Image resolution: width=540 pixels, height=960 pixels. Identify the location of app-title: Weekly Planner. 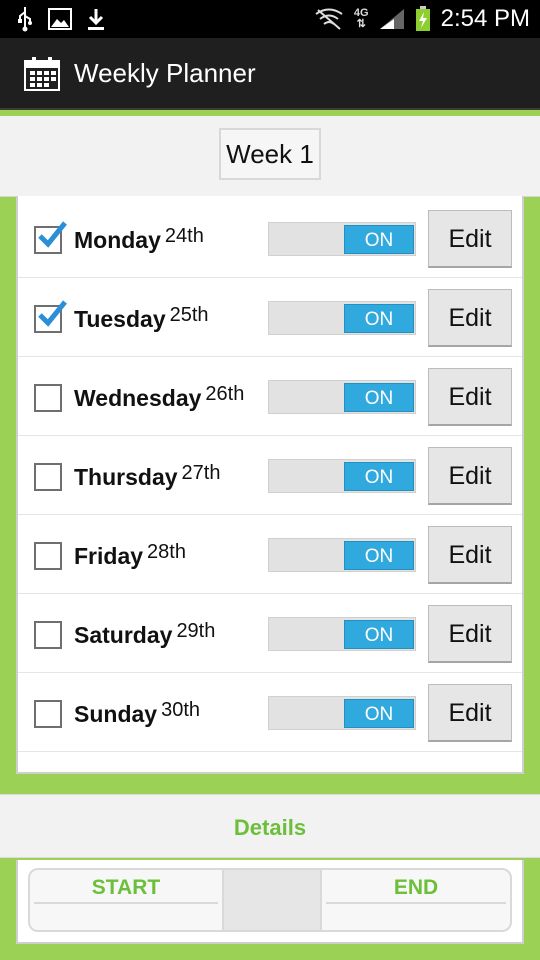
(165, 73).